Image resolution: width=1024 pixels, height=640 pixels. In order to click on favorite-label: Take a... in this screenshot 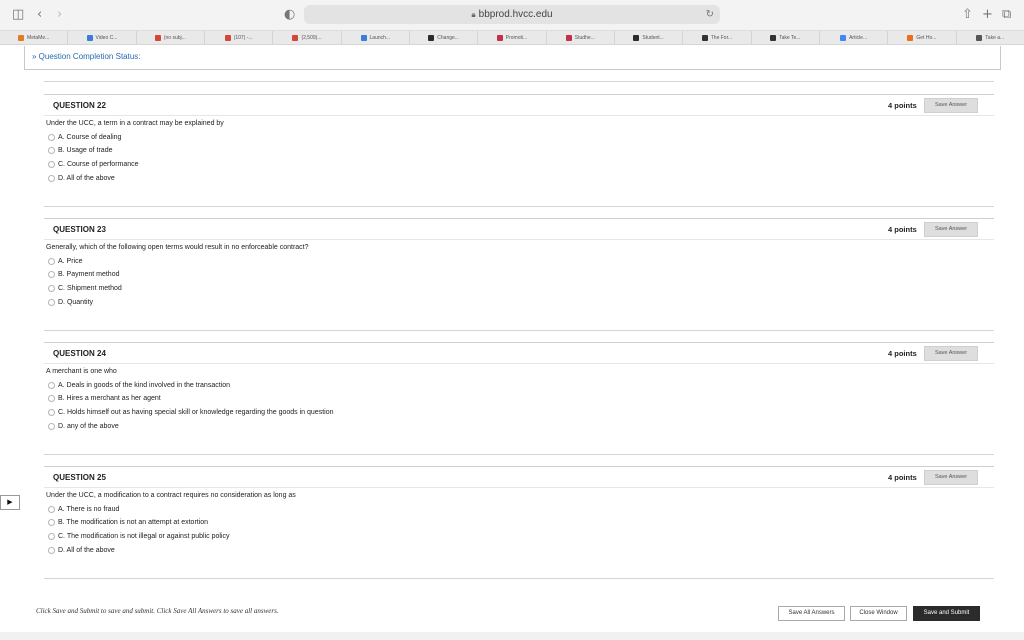, I will do `click(995, 37)`.